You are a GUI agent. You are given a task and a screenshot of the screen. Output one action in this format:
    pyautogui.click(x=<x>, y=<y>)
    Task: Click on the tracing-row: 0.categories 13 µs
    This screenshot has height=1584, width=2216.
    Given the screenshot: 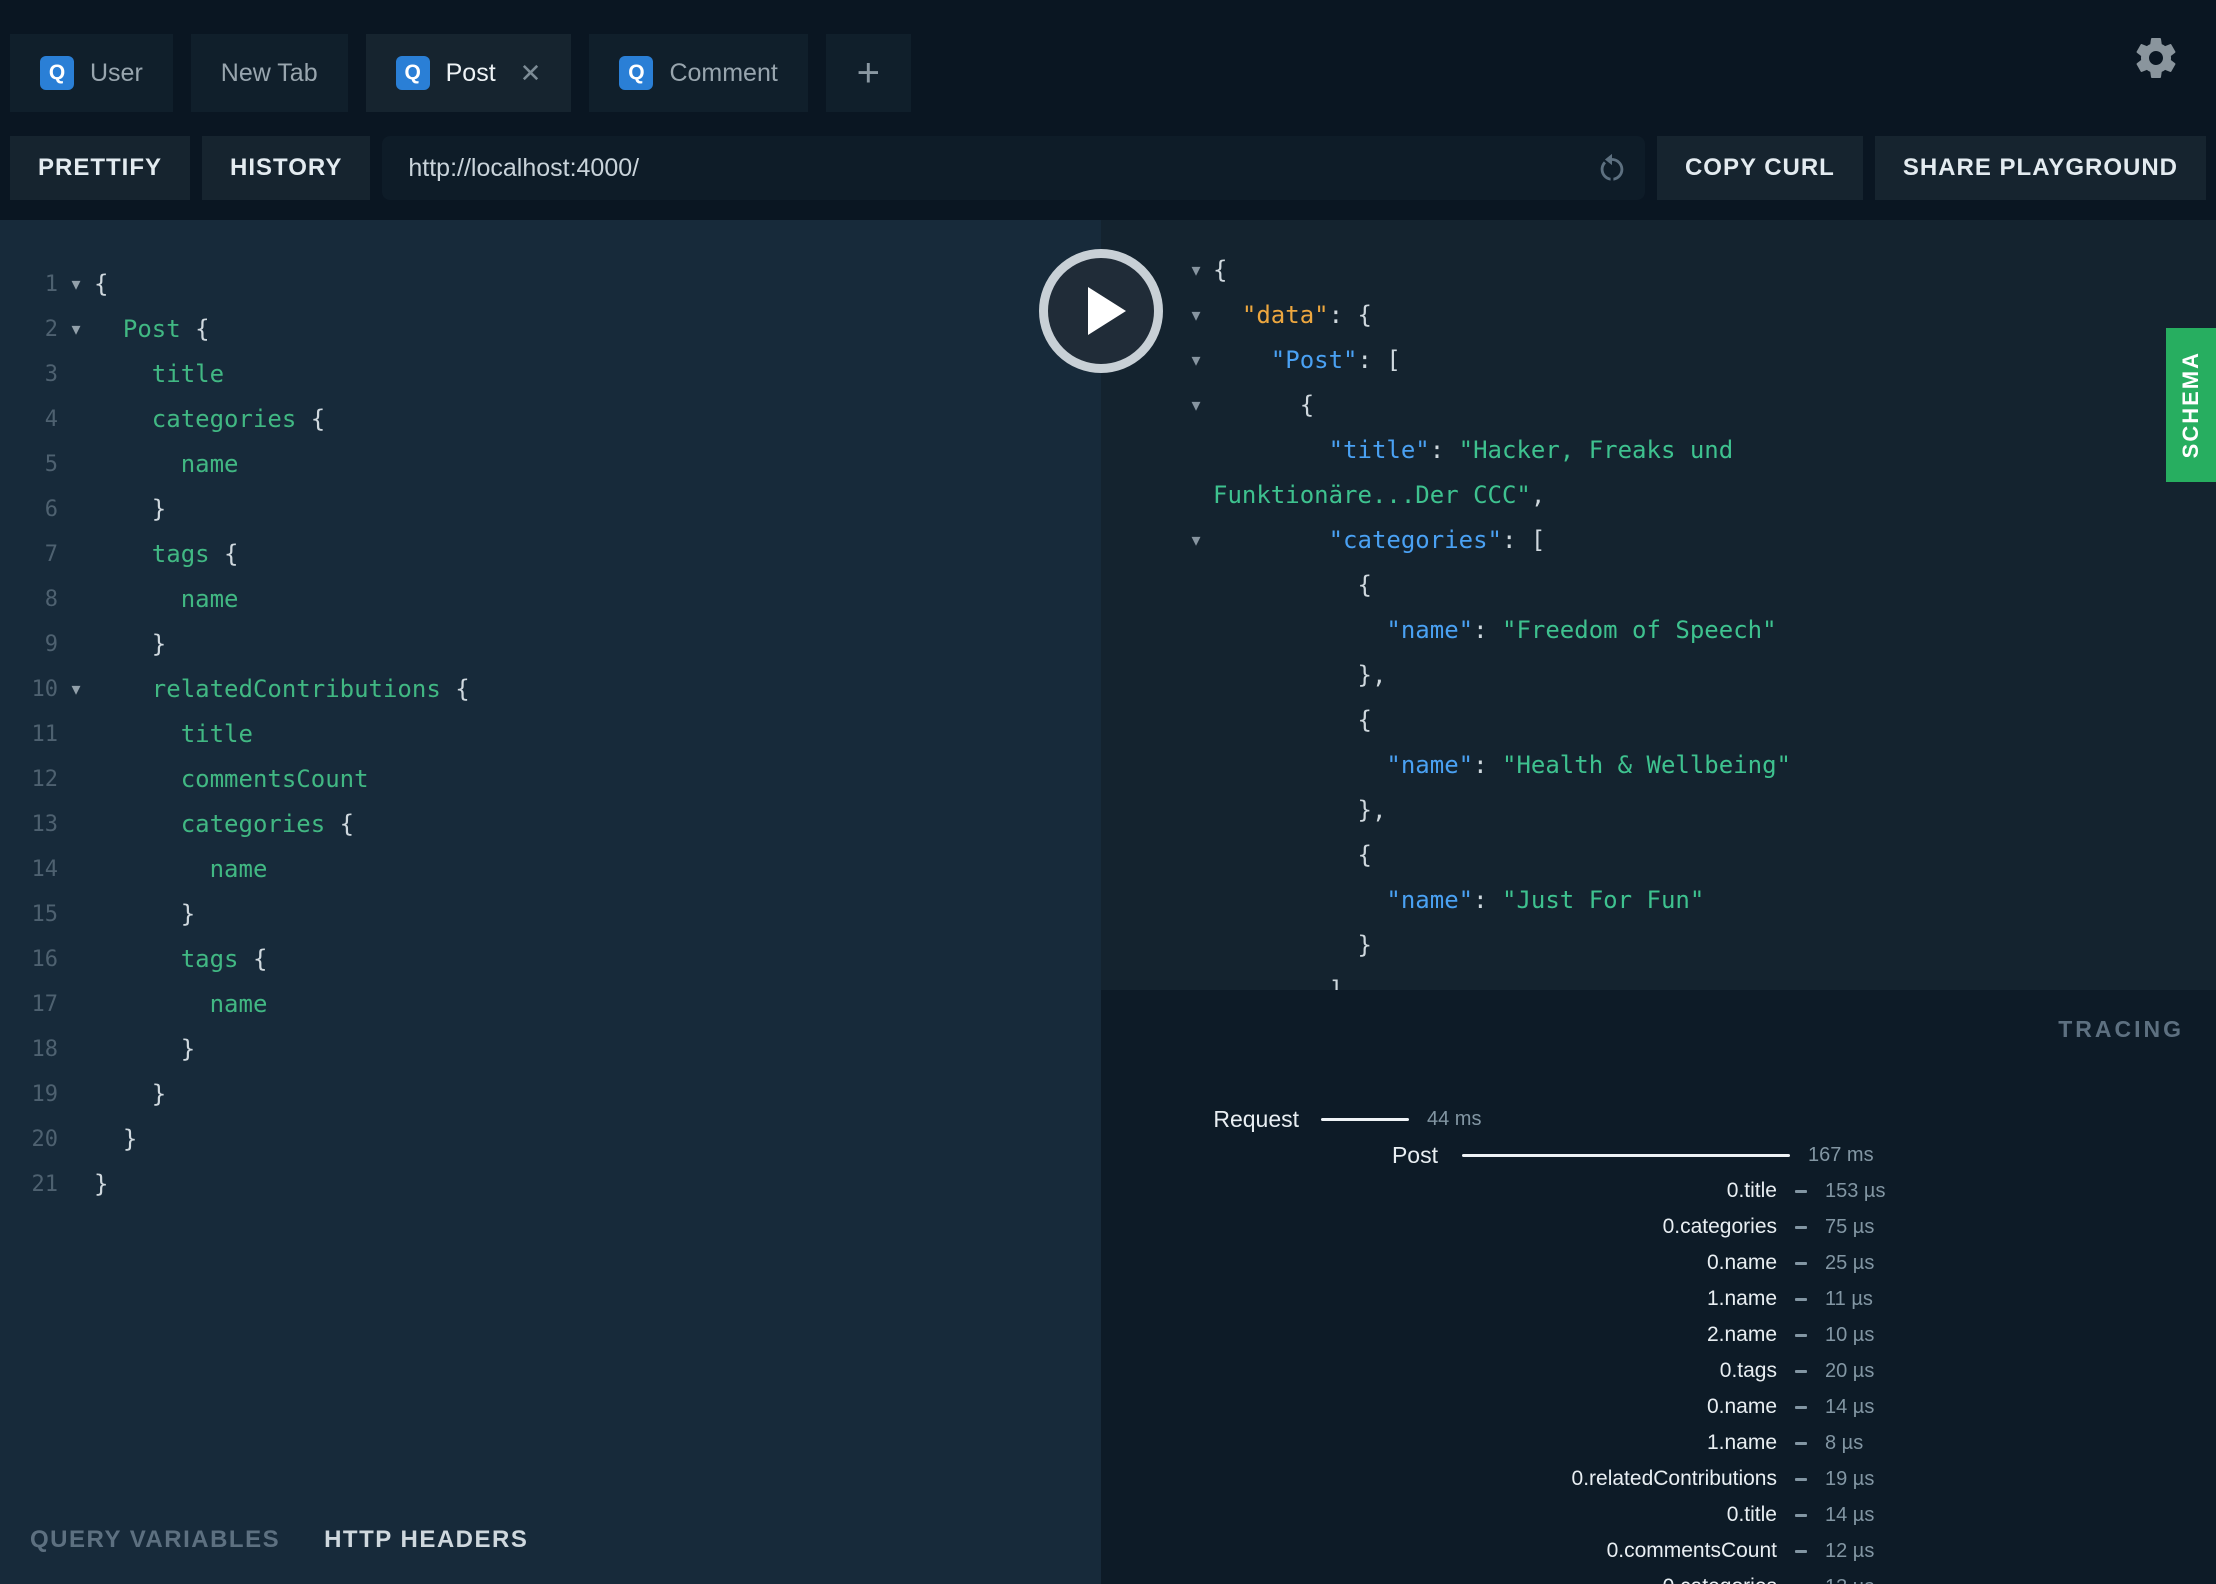 What is the action you would take?
    pyautogui.click(x=1658, y=1576)
    